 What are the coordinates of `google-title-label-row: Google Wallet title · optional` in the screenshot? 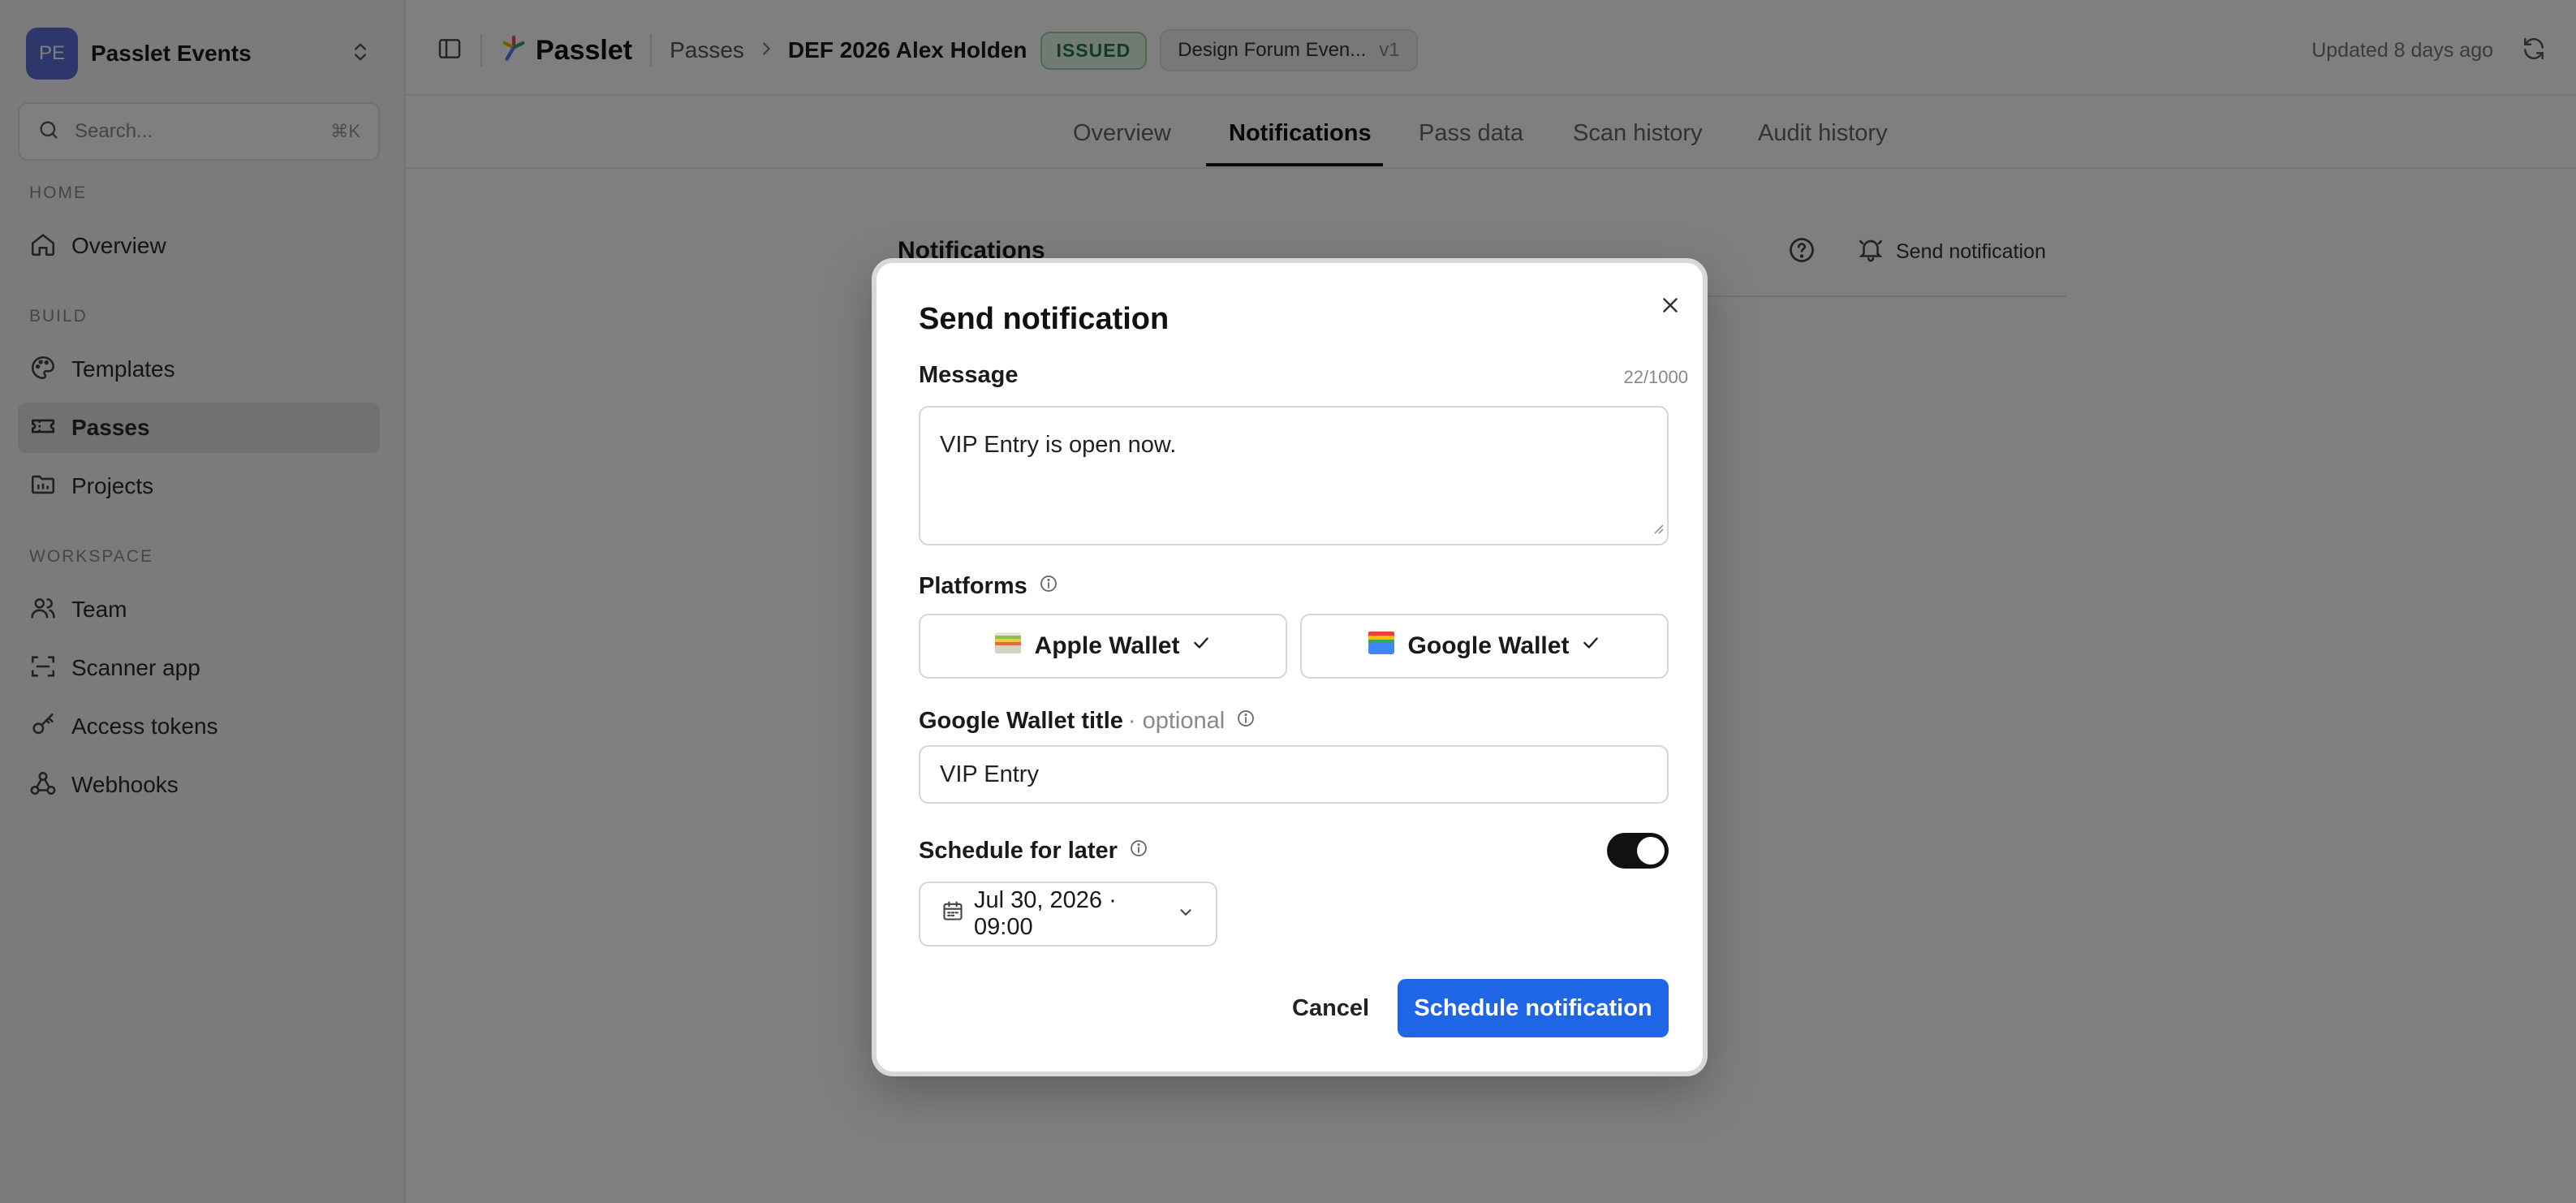 It's located at (1087, 722).